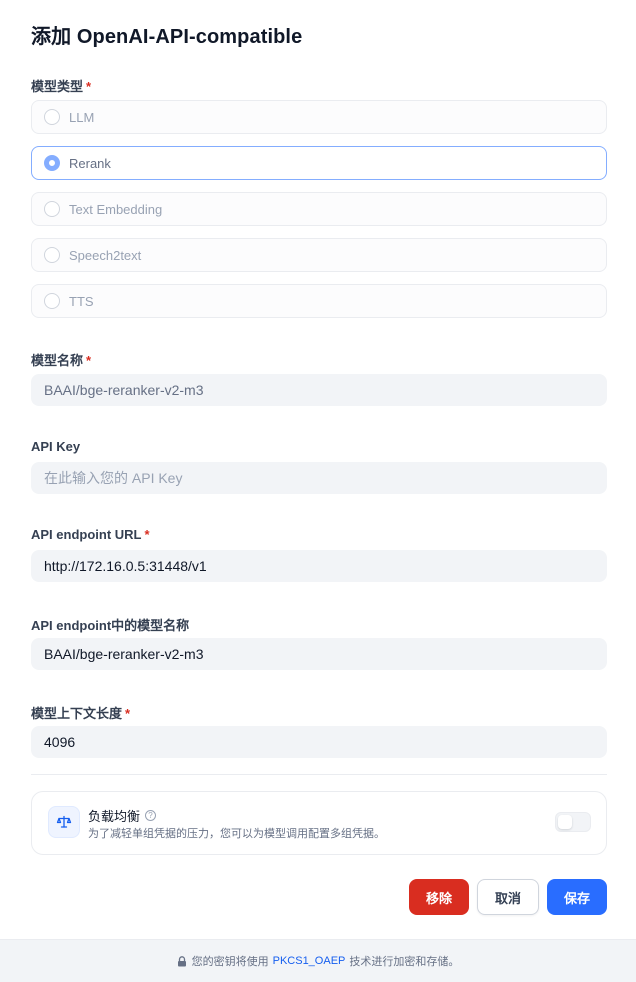  I want to click on lock-icon, so click(182, 961).